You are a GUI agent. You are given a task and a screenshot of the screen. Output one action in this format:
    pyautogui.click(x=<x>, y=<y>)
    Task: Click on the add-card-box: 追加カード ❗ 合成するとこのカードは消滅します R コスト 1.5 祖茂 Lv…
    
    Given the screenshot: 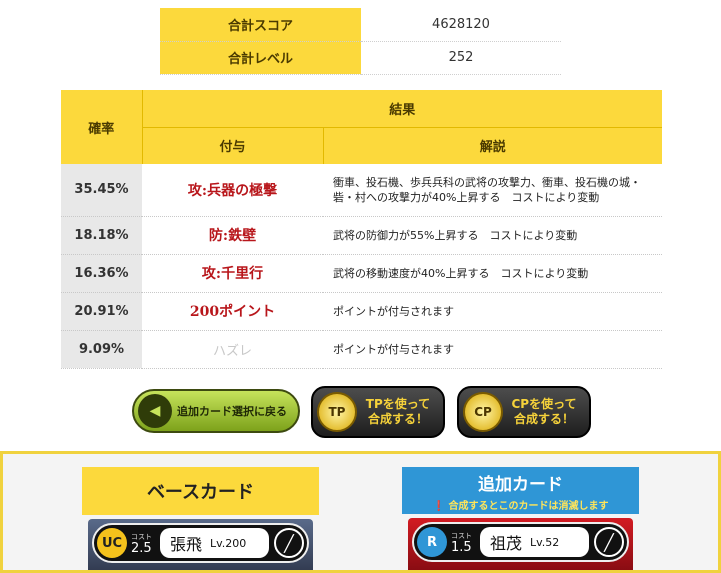 What is the action you would take?
    pyautogui.click(x=520, y=518)
    